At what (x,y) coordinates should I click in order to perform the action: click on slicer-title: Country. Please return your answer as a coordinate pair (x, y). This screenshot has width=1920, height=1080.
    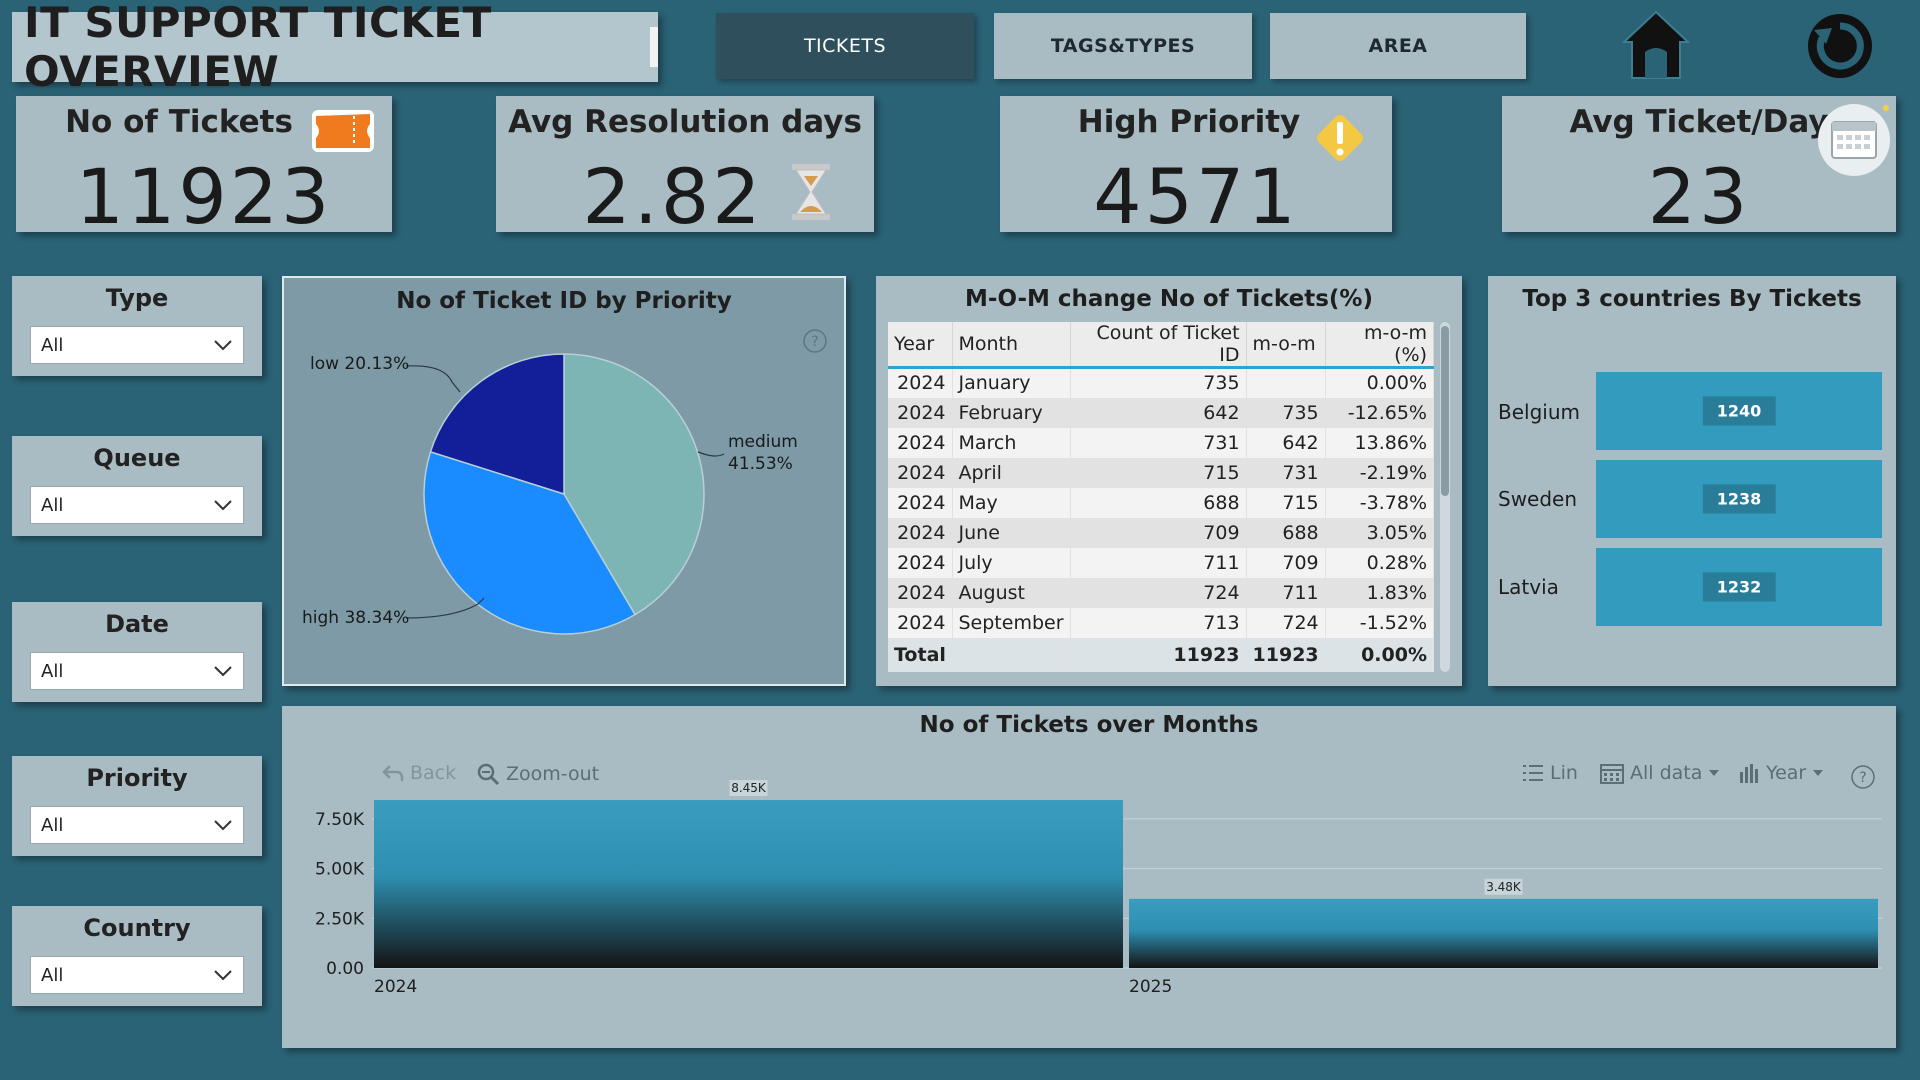
    Looking at the image, I should click on (137, 928).